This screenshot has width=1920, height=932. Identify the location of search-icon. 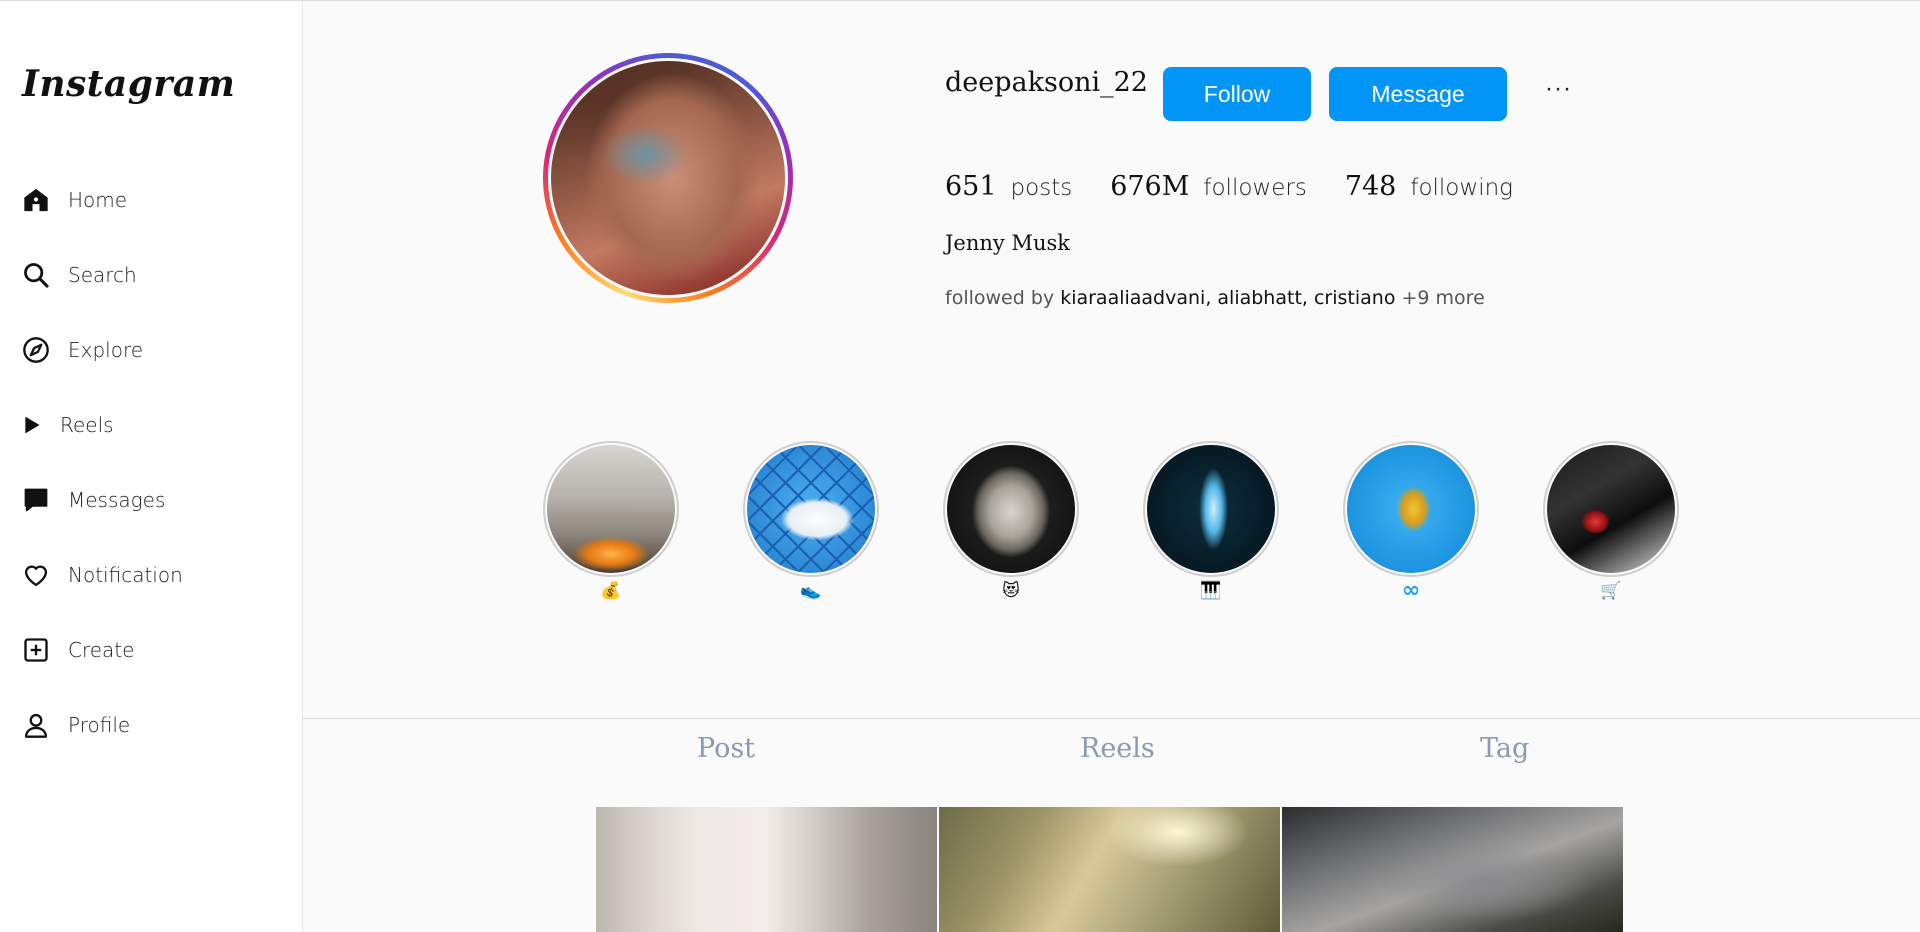
(36, 275).